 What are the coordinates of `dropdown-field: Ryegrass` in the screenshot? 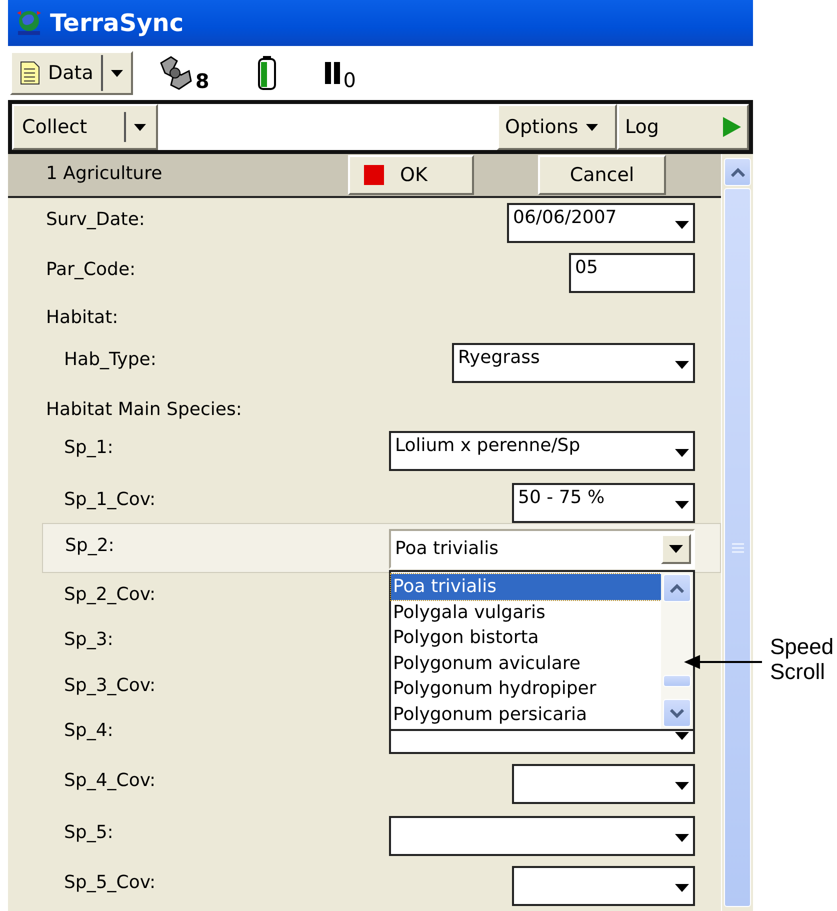 It's located at (573, 363).